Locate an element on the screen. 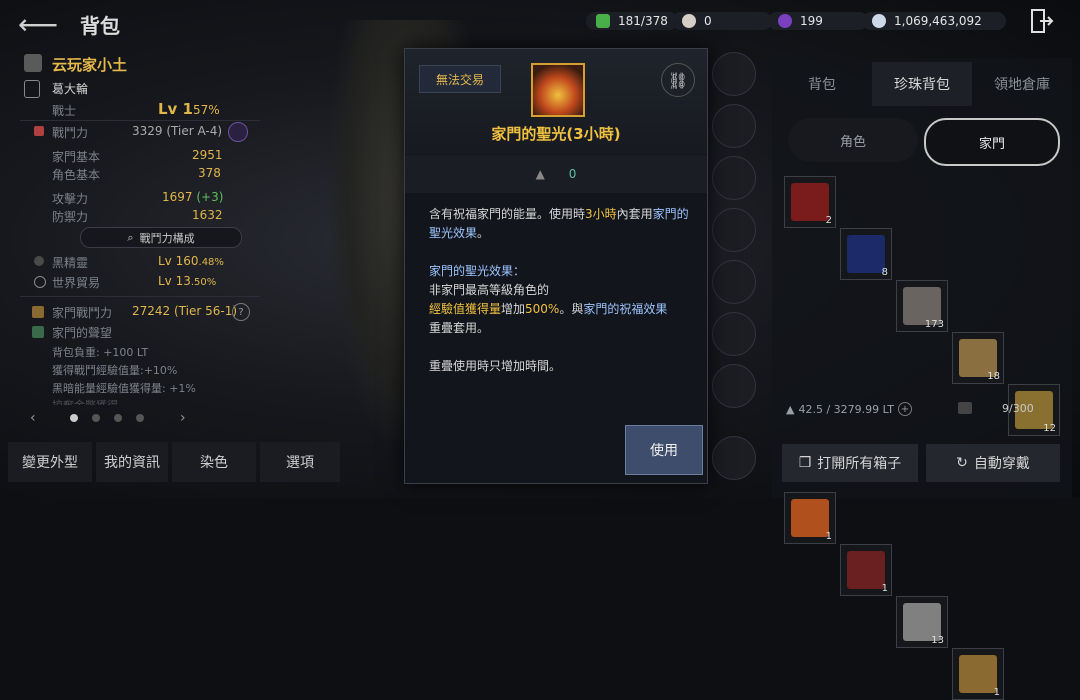 The image size is (1080, 700). tab-family: 家門 is located at coordinates (992, 142).